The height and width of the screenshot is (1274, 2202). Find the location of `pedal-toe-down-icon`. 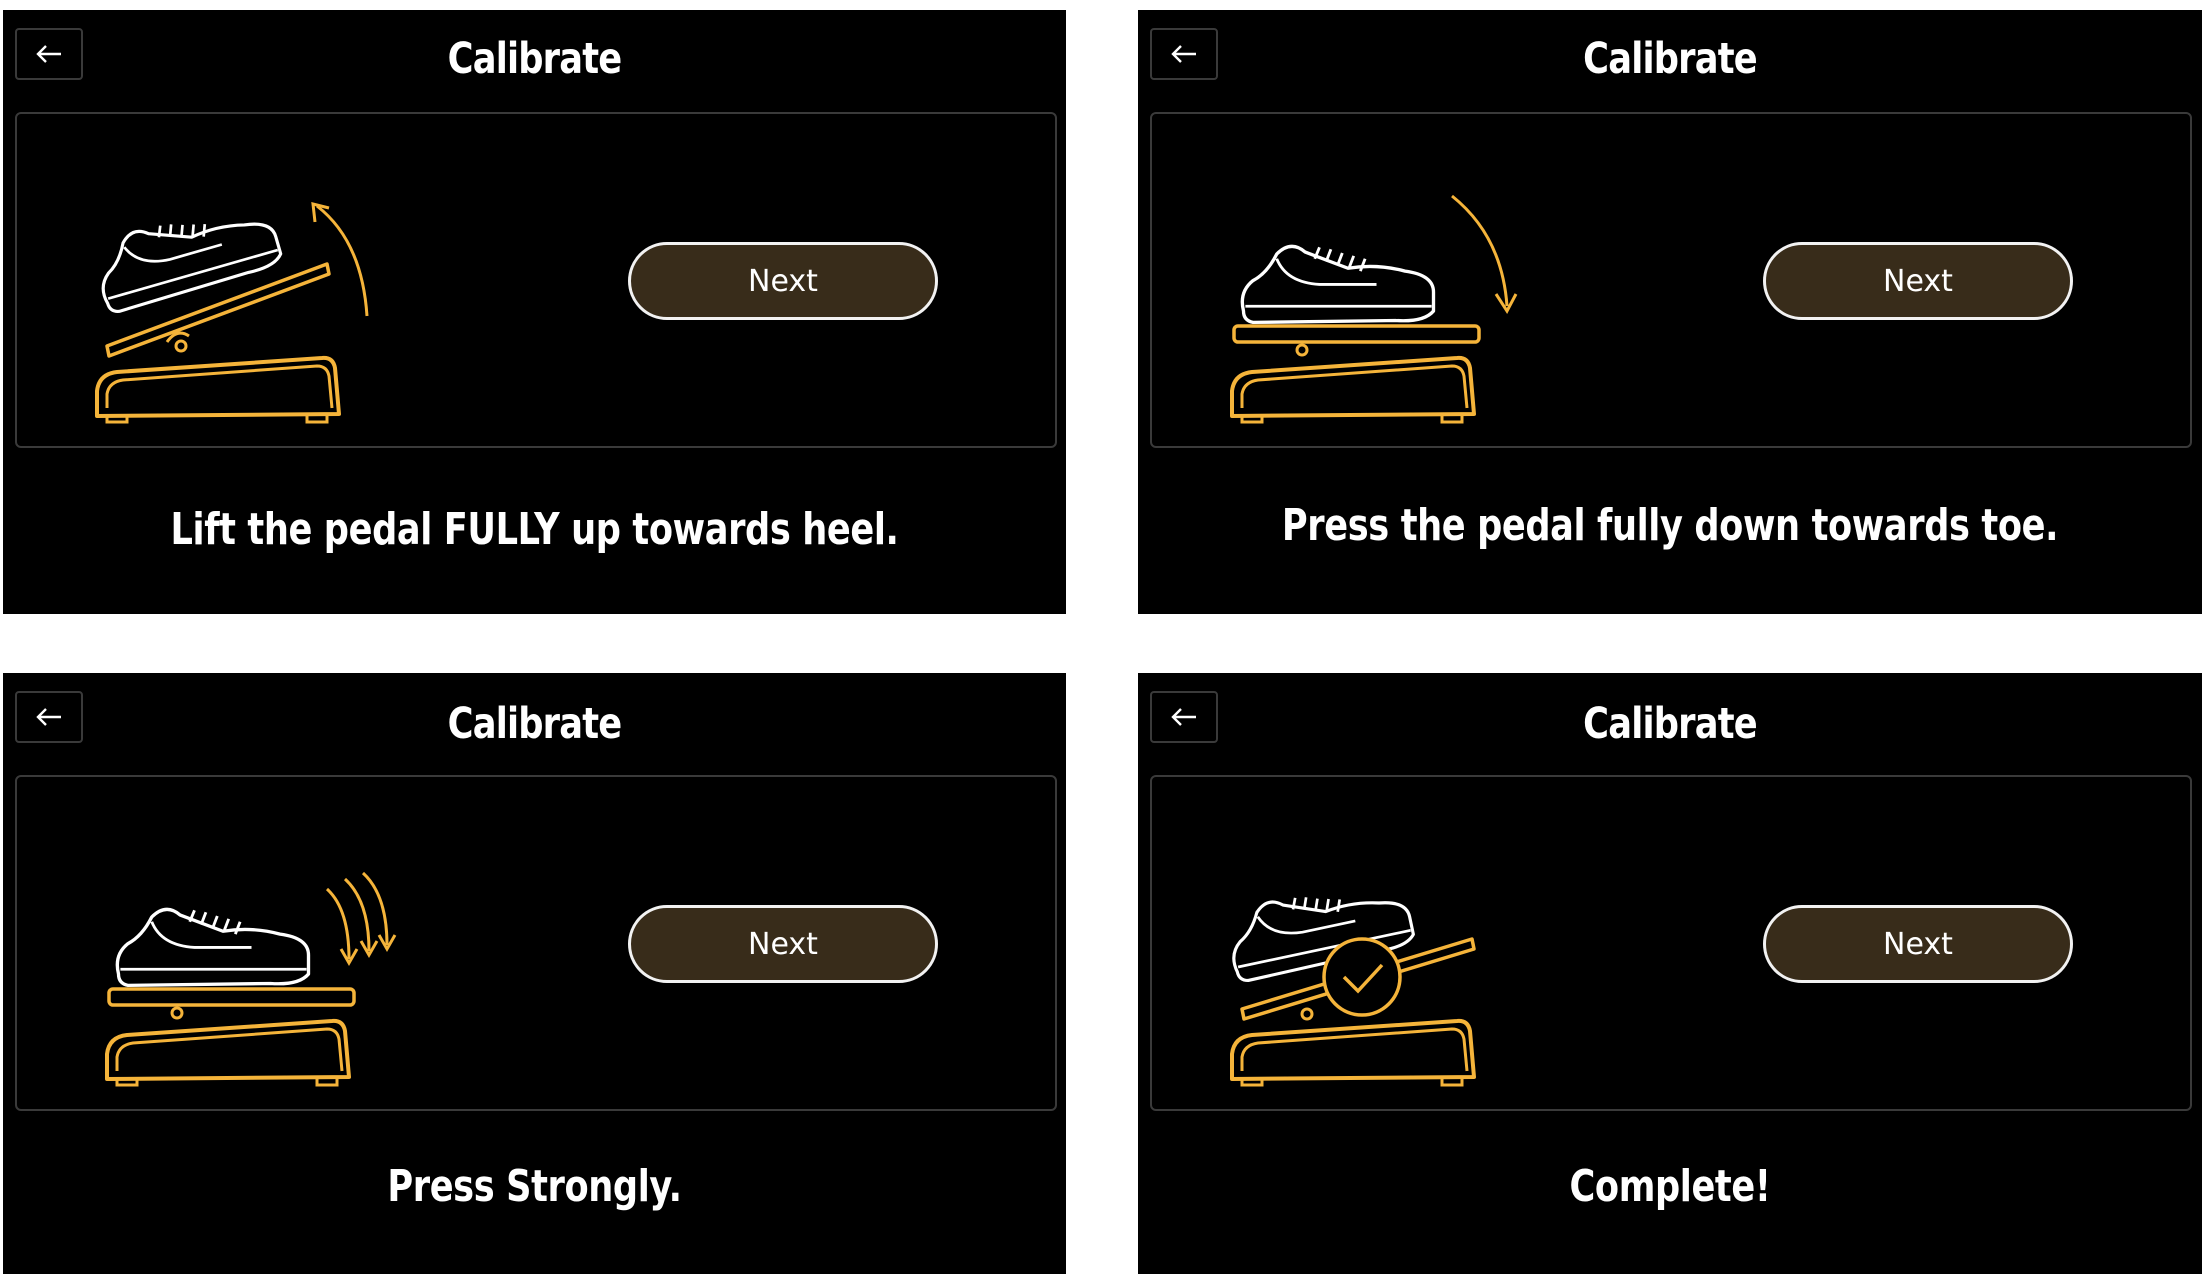

pedal-toe-down-icon is located at coordinates (1374, 309).